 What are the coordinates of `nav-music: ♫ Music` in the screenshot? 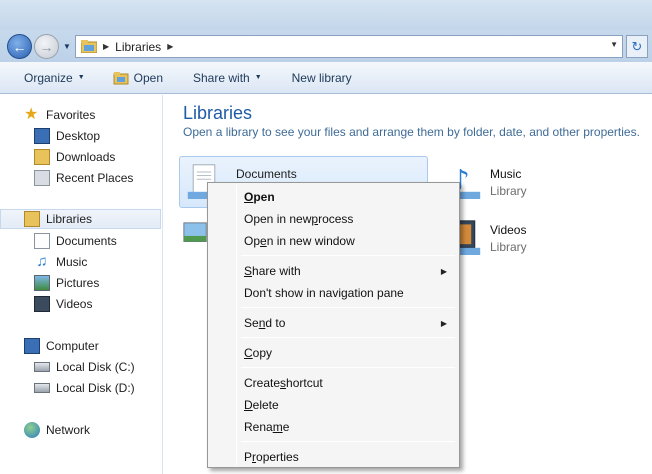 It's located at (60, 262).